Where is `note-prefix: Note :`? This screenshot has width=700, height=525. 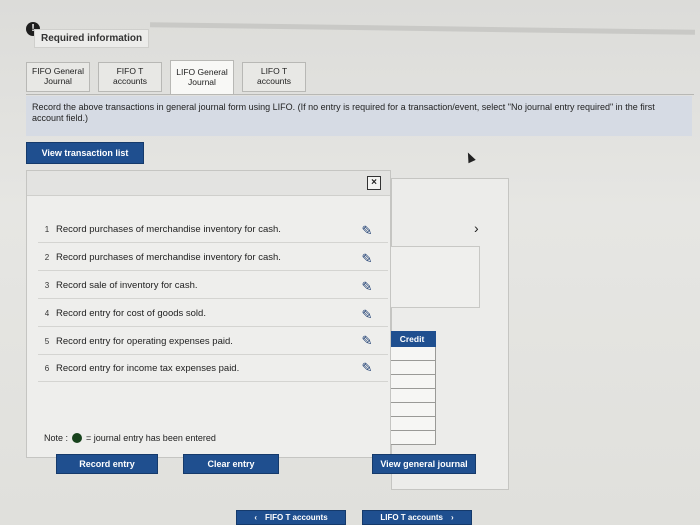 note-prefix: Note : is located at coordinates (56, 438).